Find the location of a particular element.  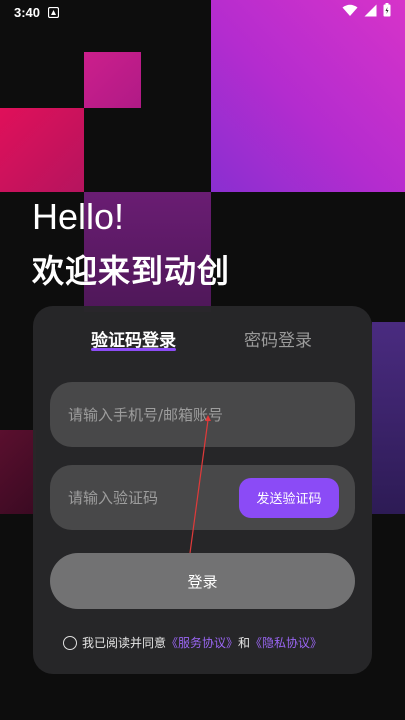

agreement-row: 我已阅读并同意 《服务协议》 和 《隐私协议》 is located at coordinates (213, 642).